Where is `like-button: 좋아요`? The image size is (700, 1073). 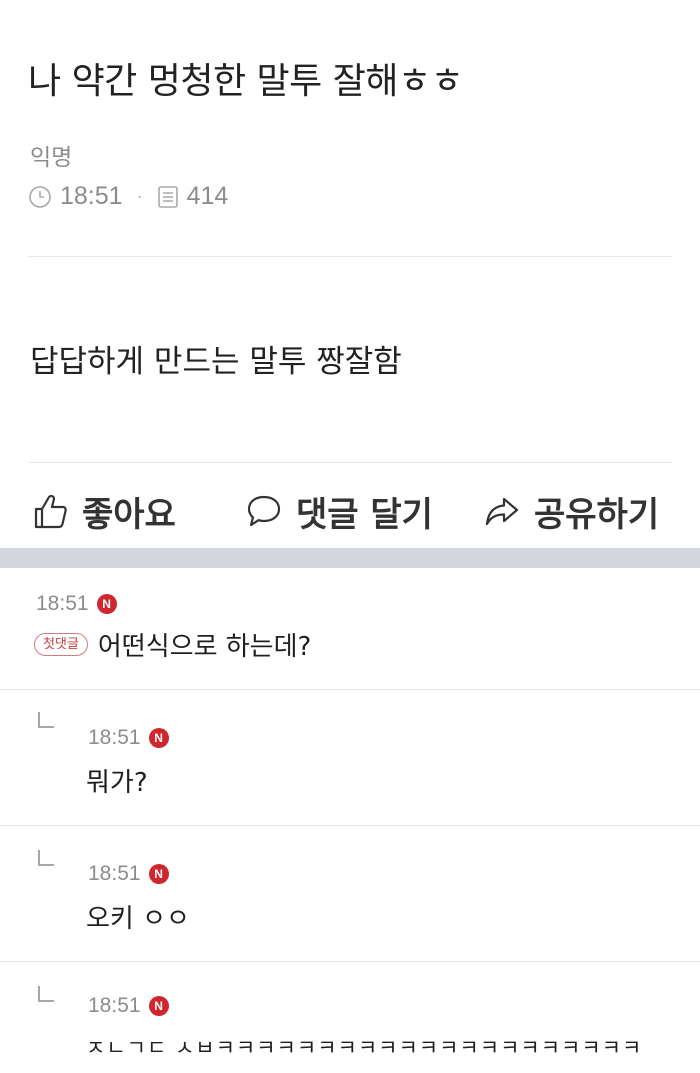 like-button: 좋아요 is located at coordinates (103, 511).